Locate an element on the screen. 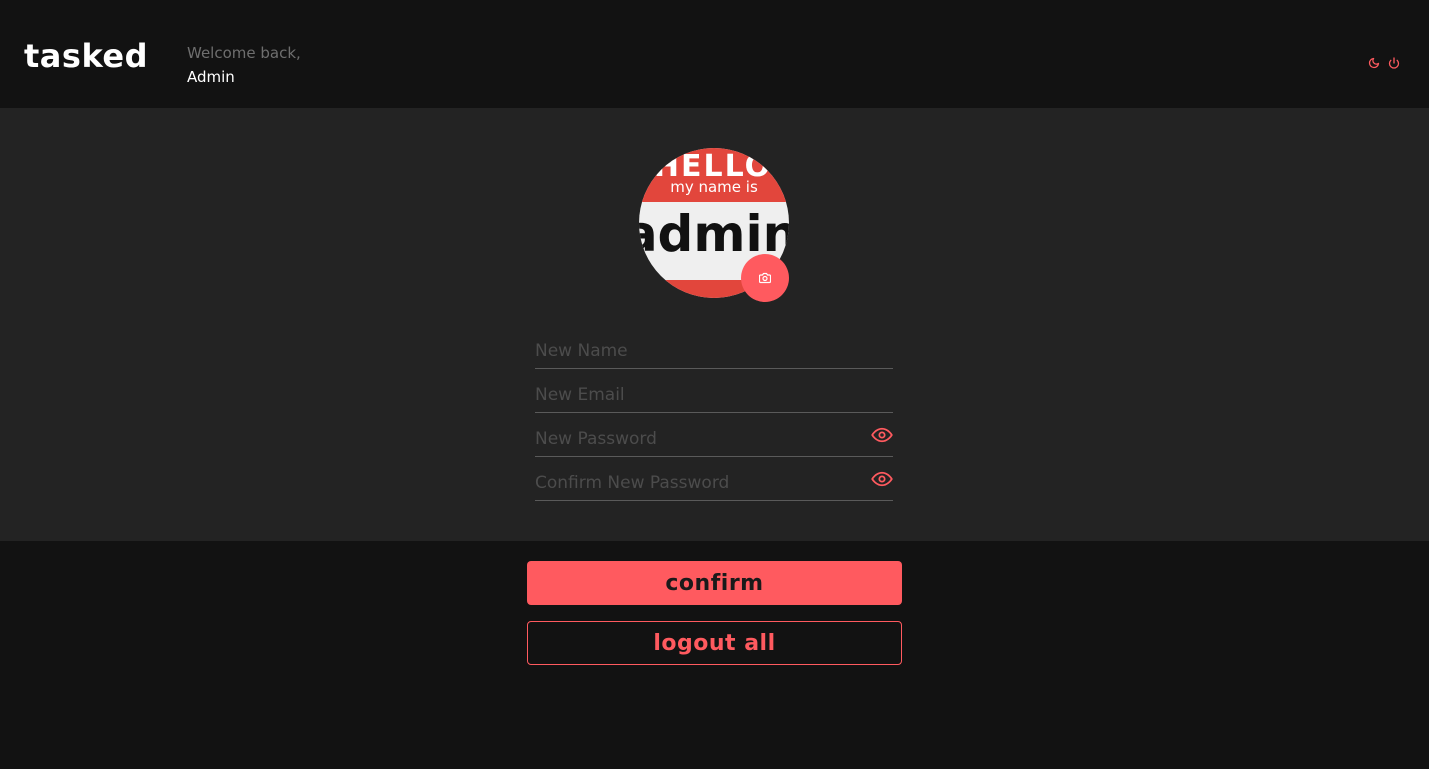 This screenshot has width=1429, height=769. email-field-row is located at coordinates (714, 391).